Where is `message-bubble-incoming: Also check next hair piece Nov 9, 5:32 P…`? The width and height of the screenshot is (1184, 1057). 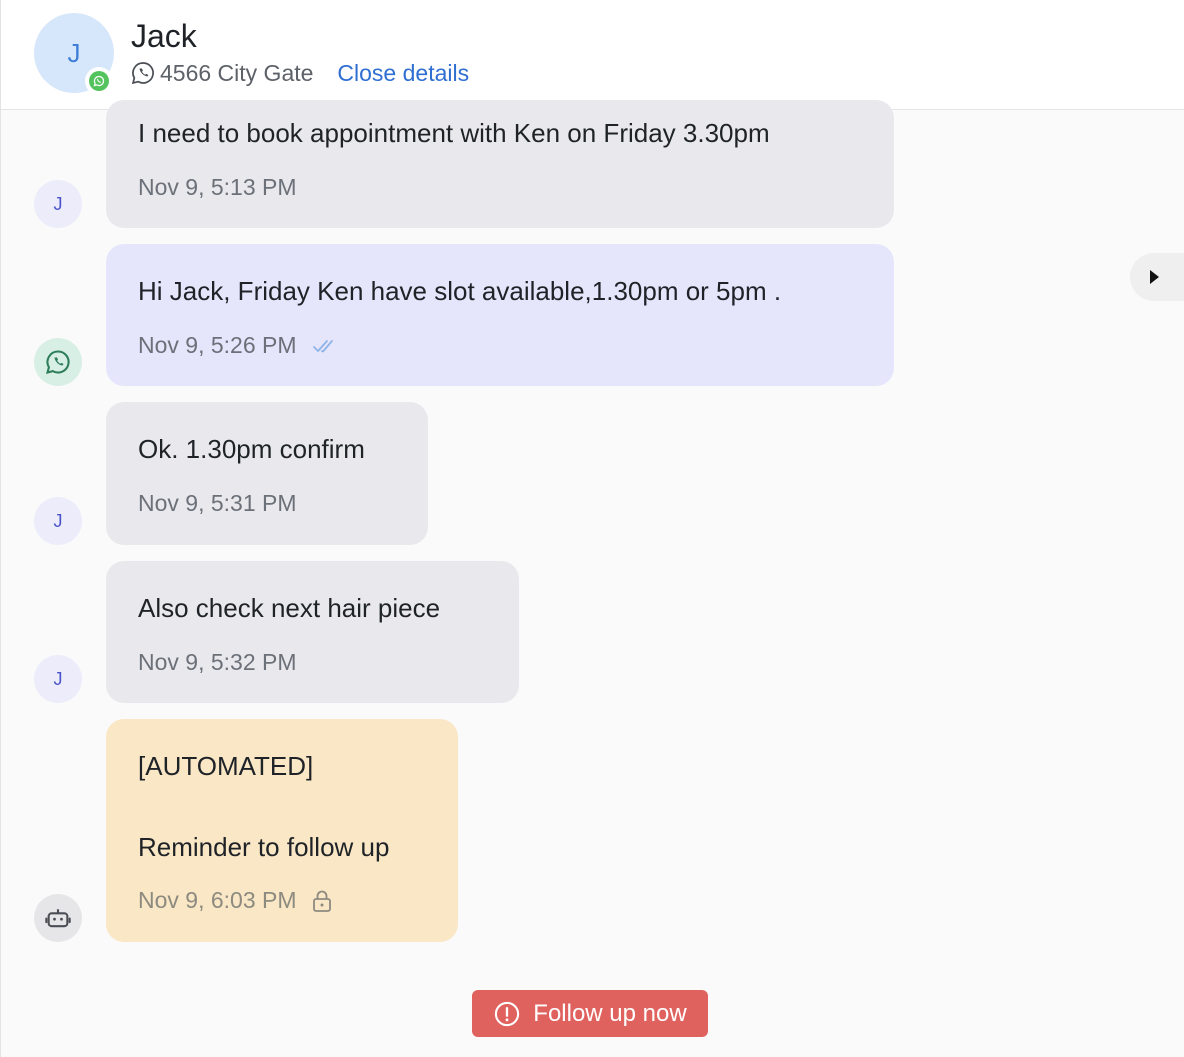 message-bubble-incoming: Also check next hair piece Nov 9, 5:32 P… is located at coordinates (312, 632).